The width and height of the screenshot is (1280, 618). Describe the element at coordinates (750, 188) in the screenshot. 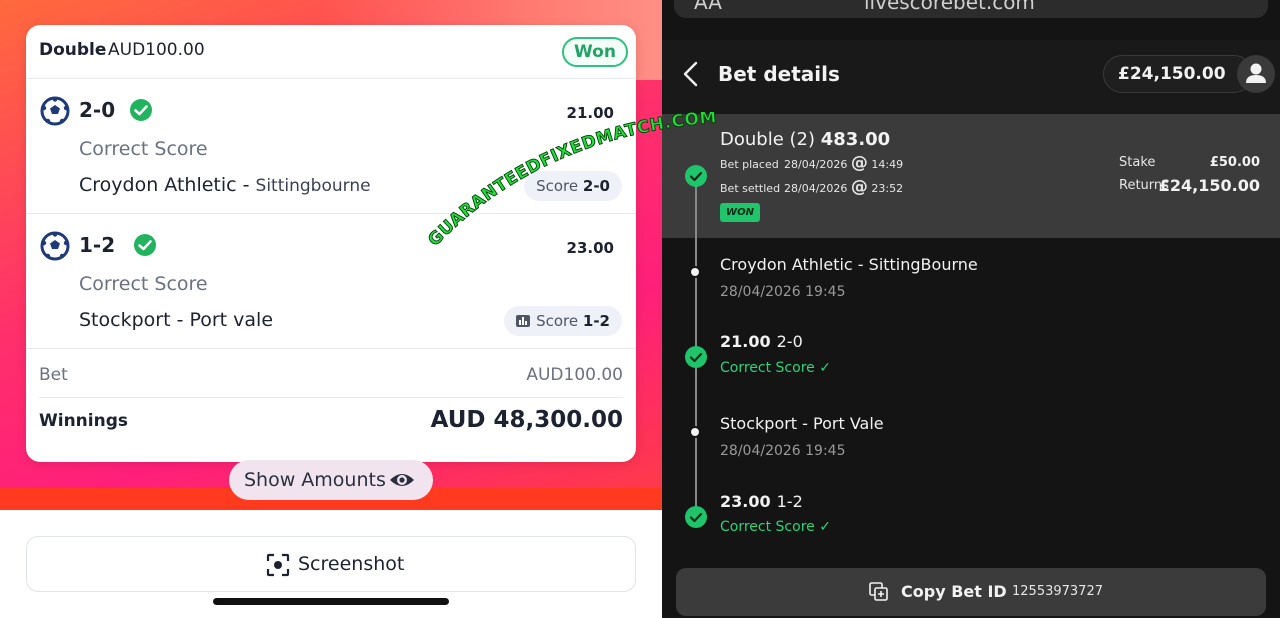

I see `bet-settled-label: Bet settled` at that location.